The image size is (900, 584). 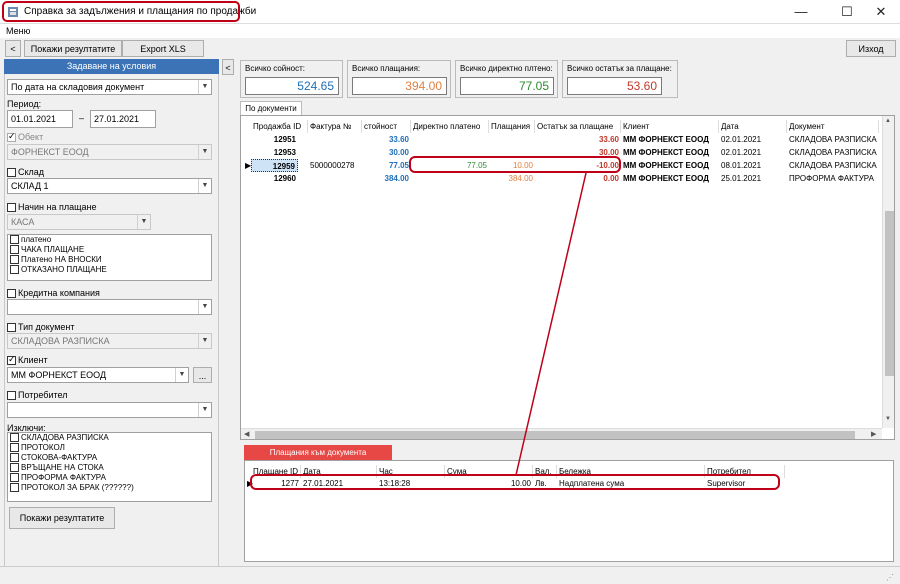 I want to click on column-header: Клиент, so click(x=670, y=126).